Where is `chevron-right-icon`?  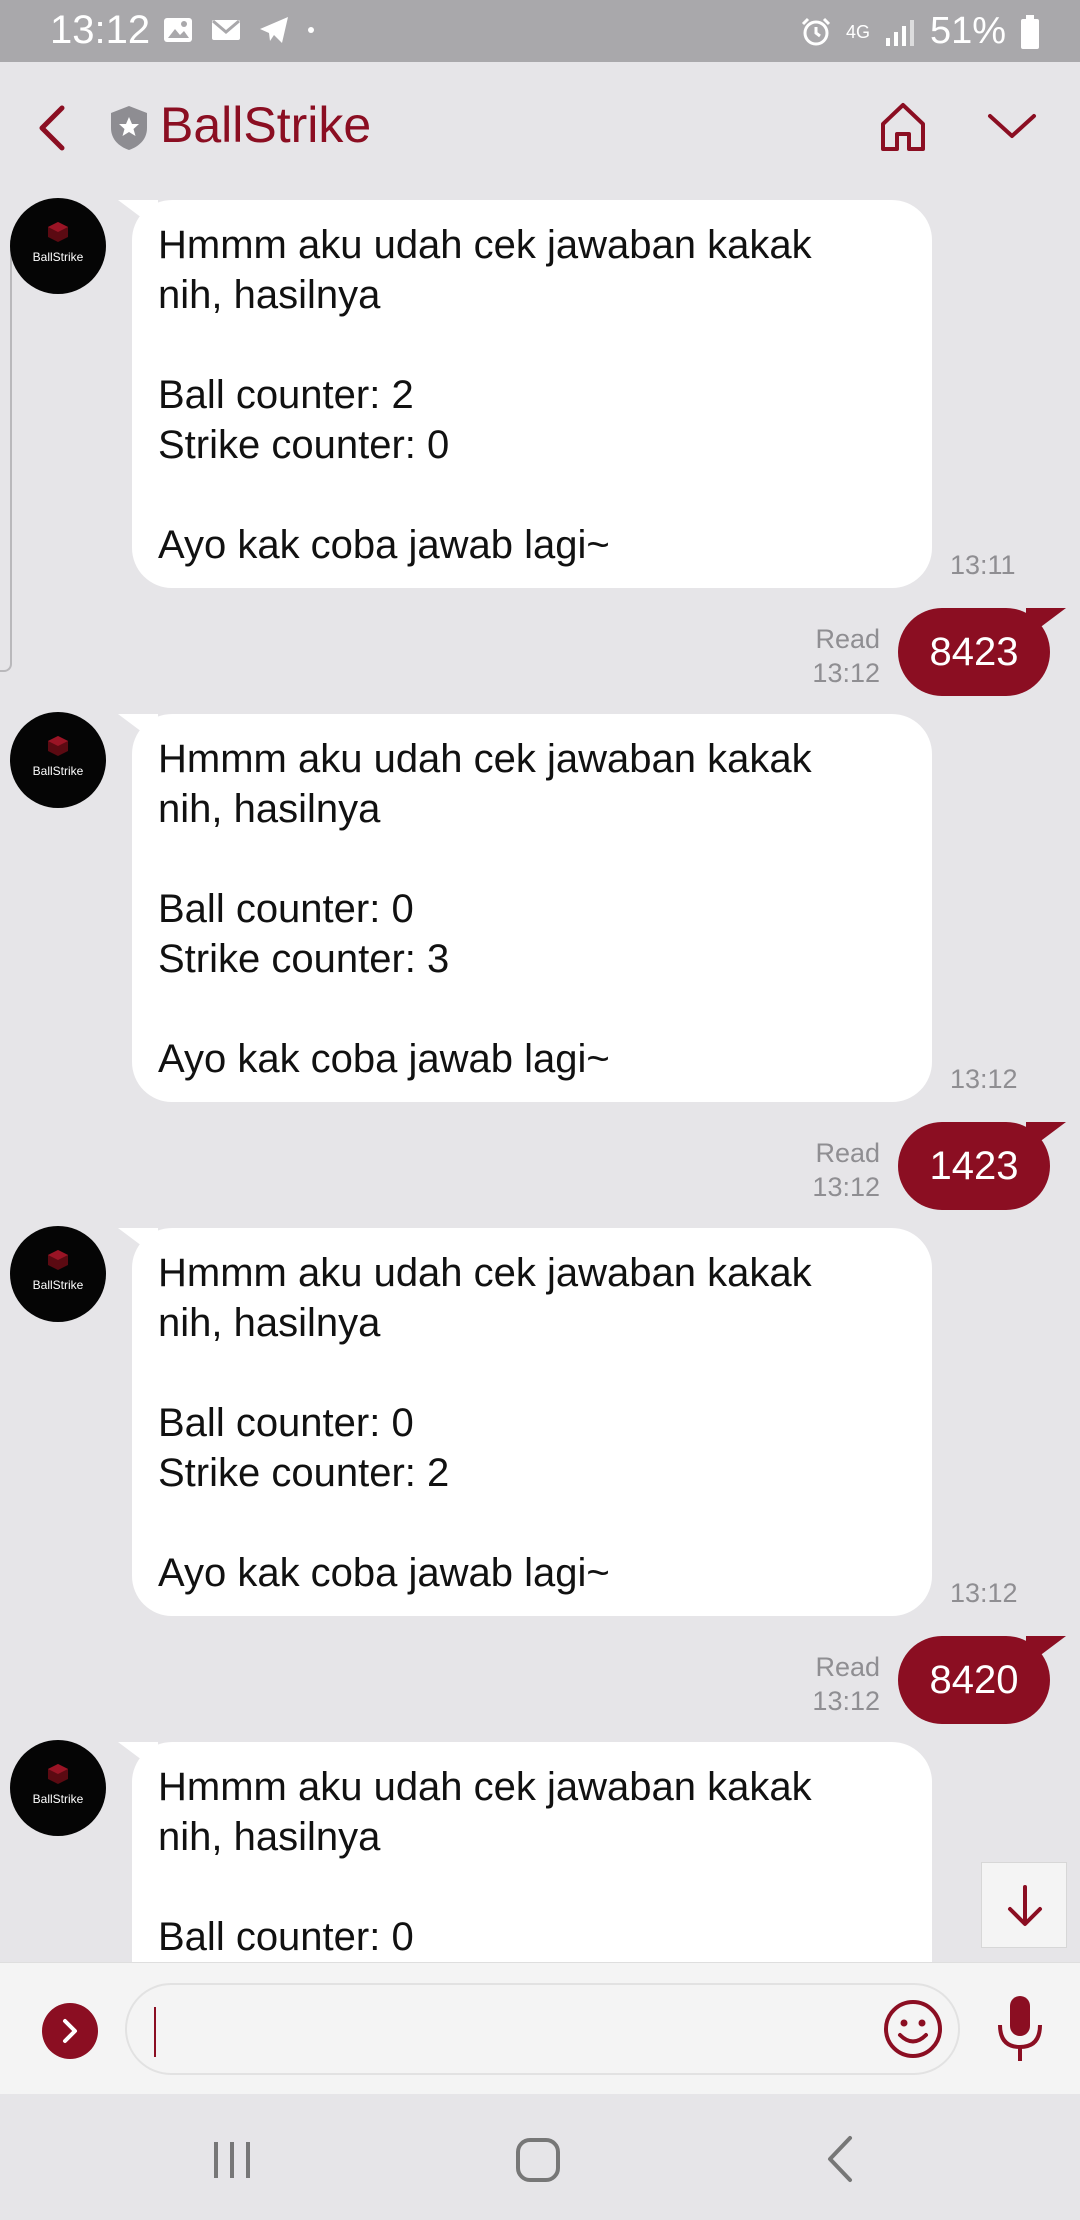
chevron-right-icon is located at coordinates (70, 2031).